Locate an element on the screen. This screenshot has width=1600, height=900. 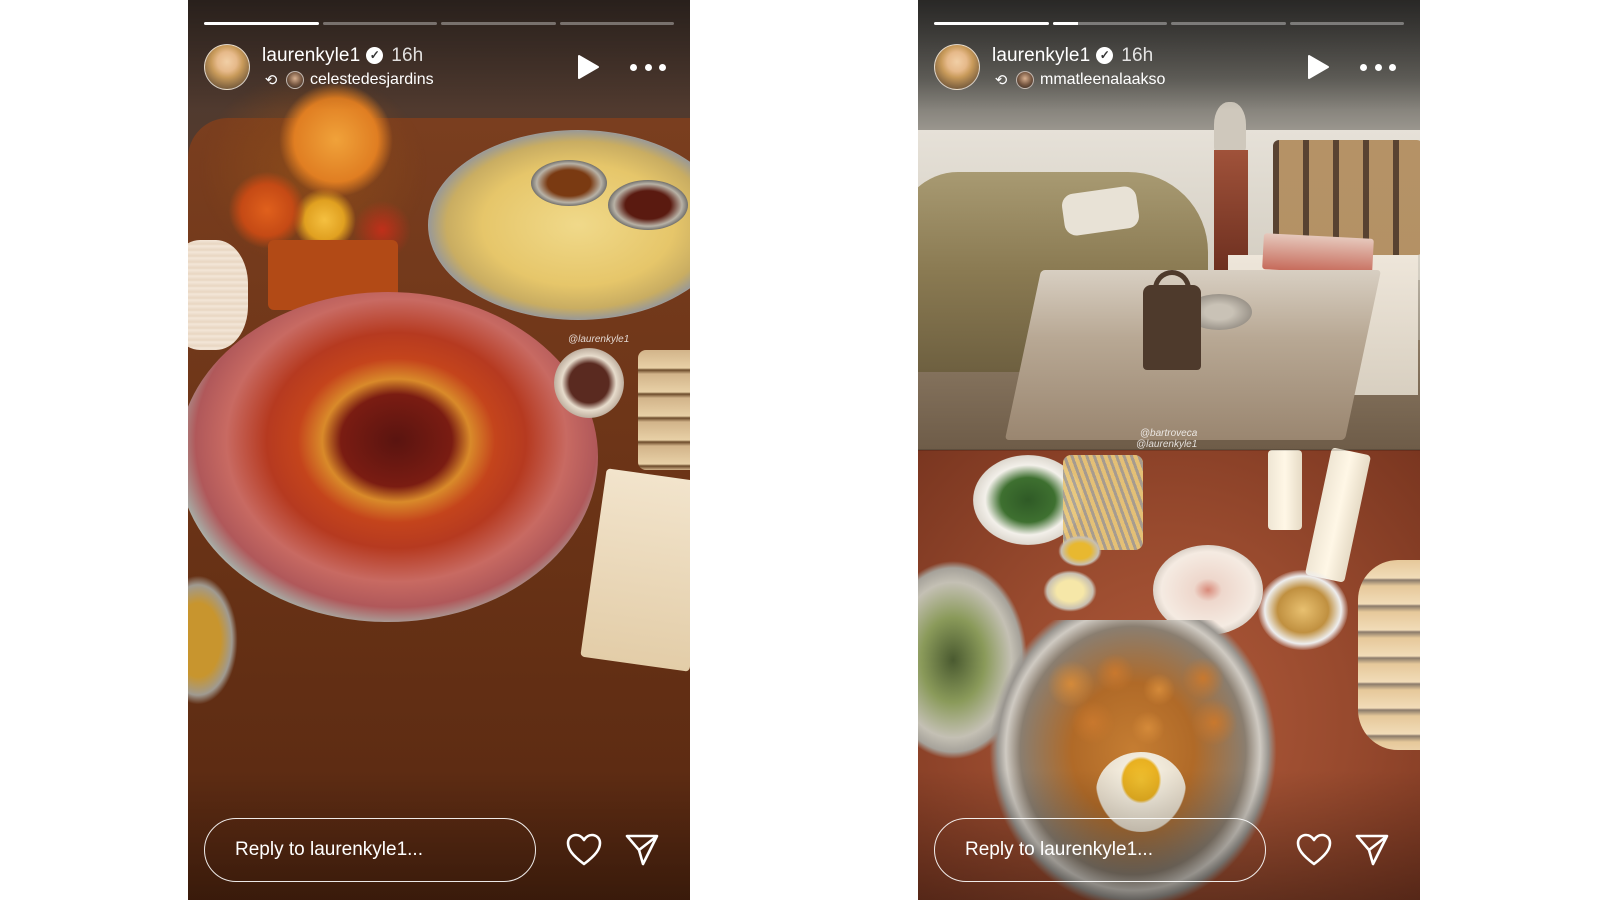
mention-sticker: @bartroveca @laurenkyle1 is located at coordinates (1166, 439).